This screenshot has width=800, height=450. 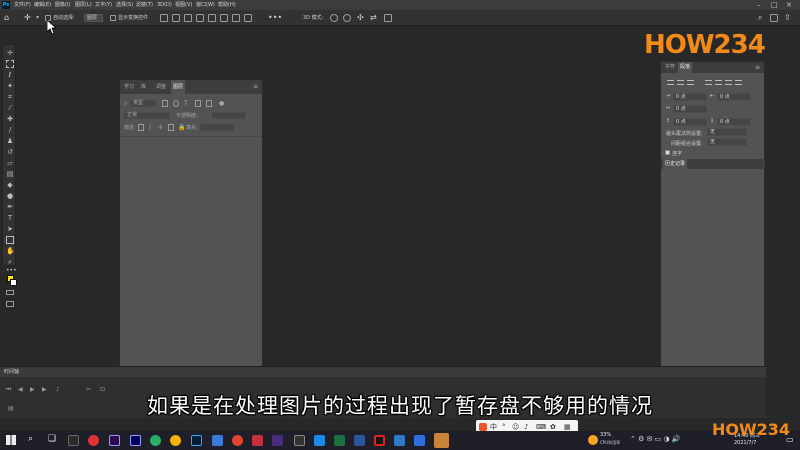 What do you see at coordinates (10, 108) in the screenshot?
I see `eyedropper-tool-icon: ⁄` at bounding box center [10, 108].